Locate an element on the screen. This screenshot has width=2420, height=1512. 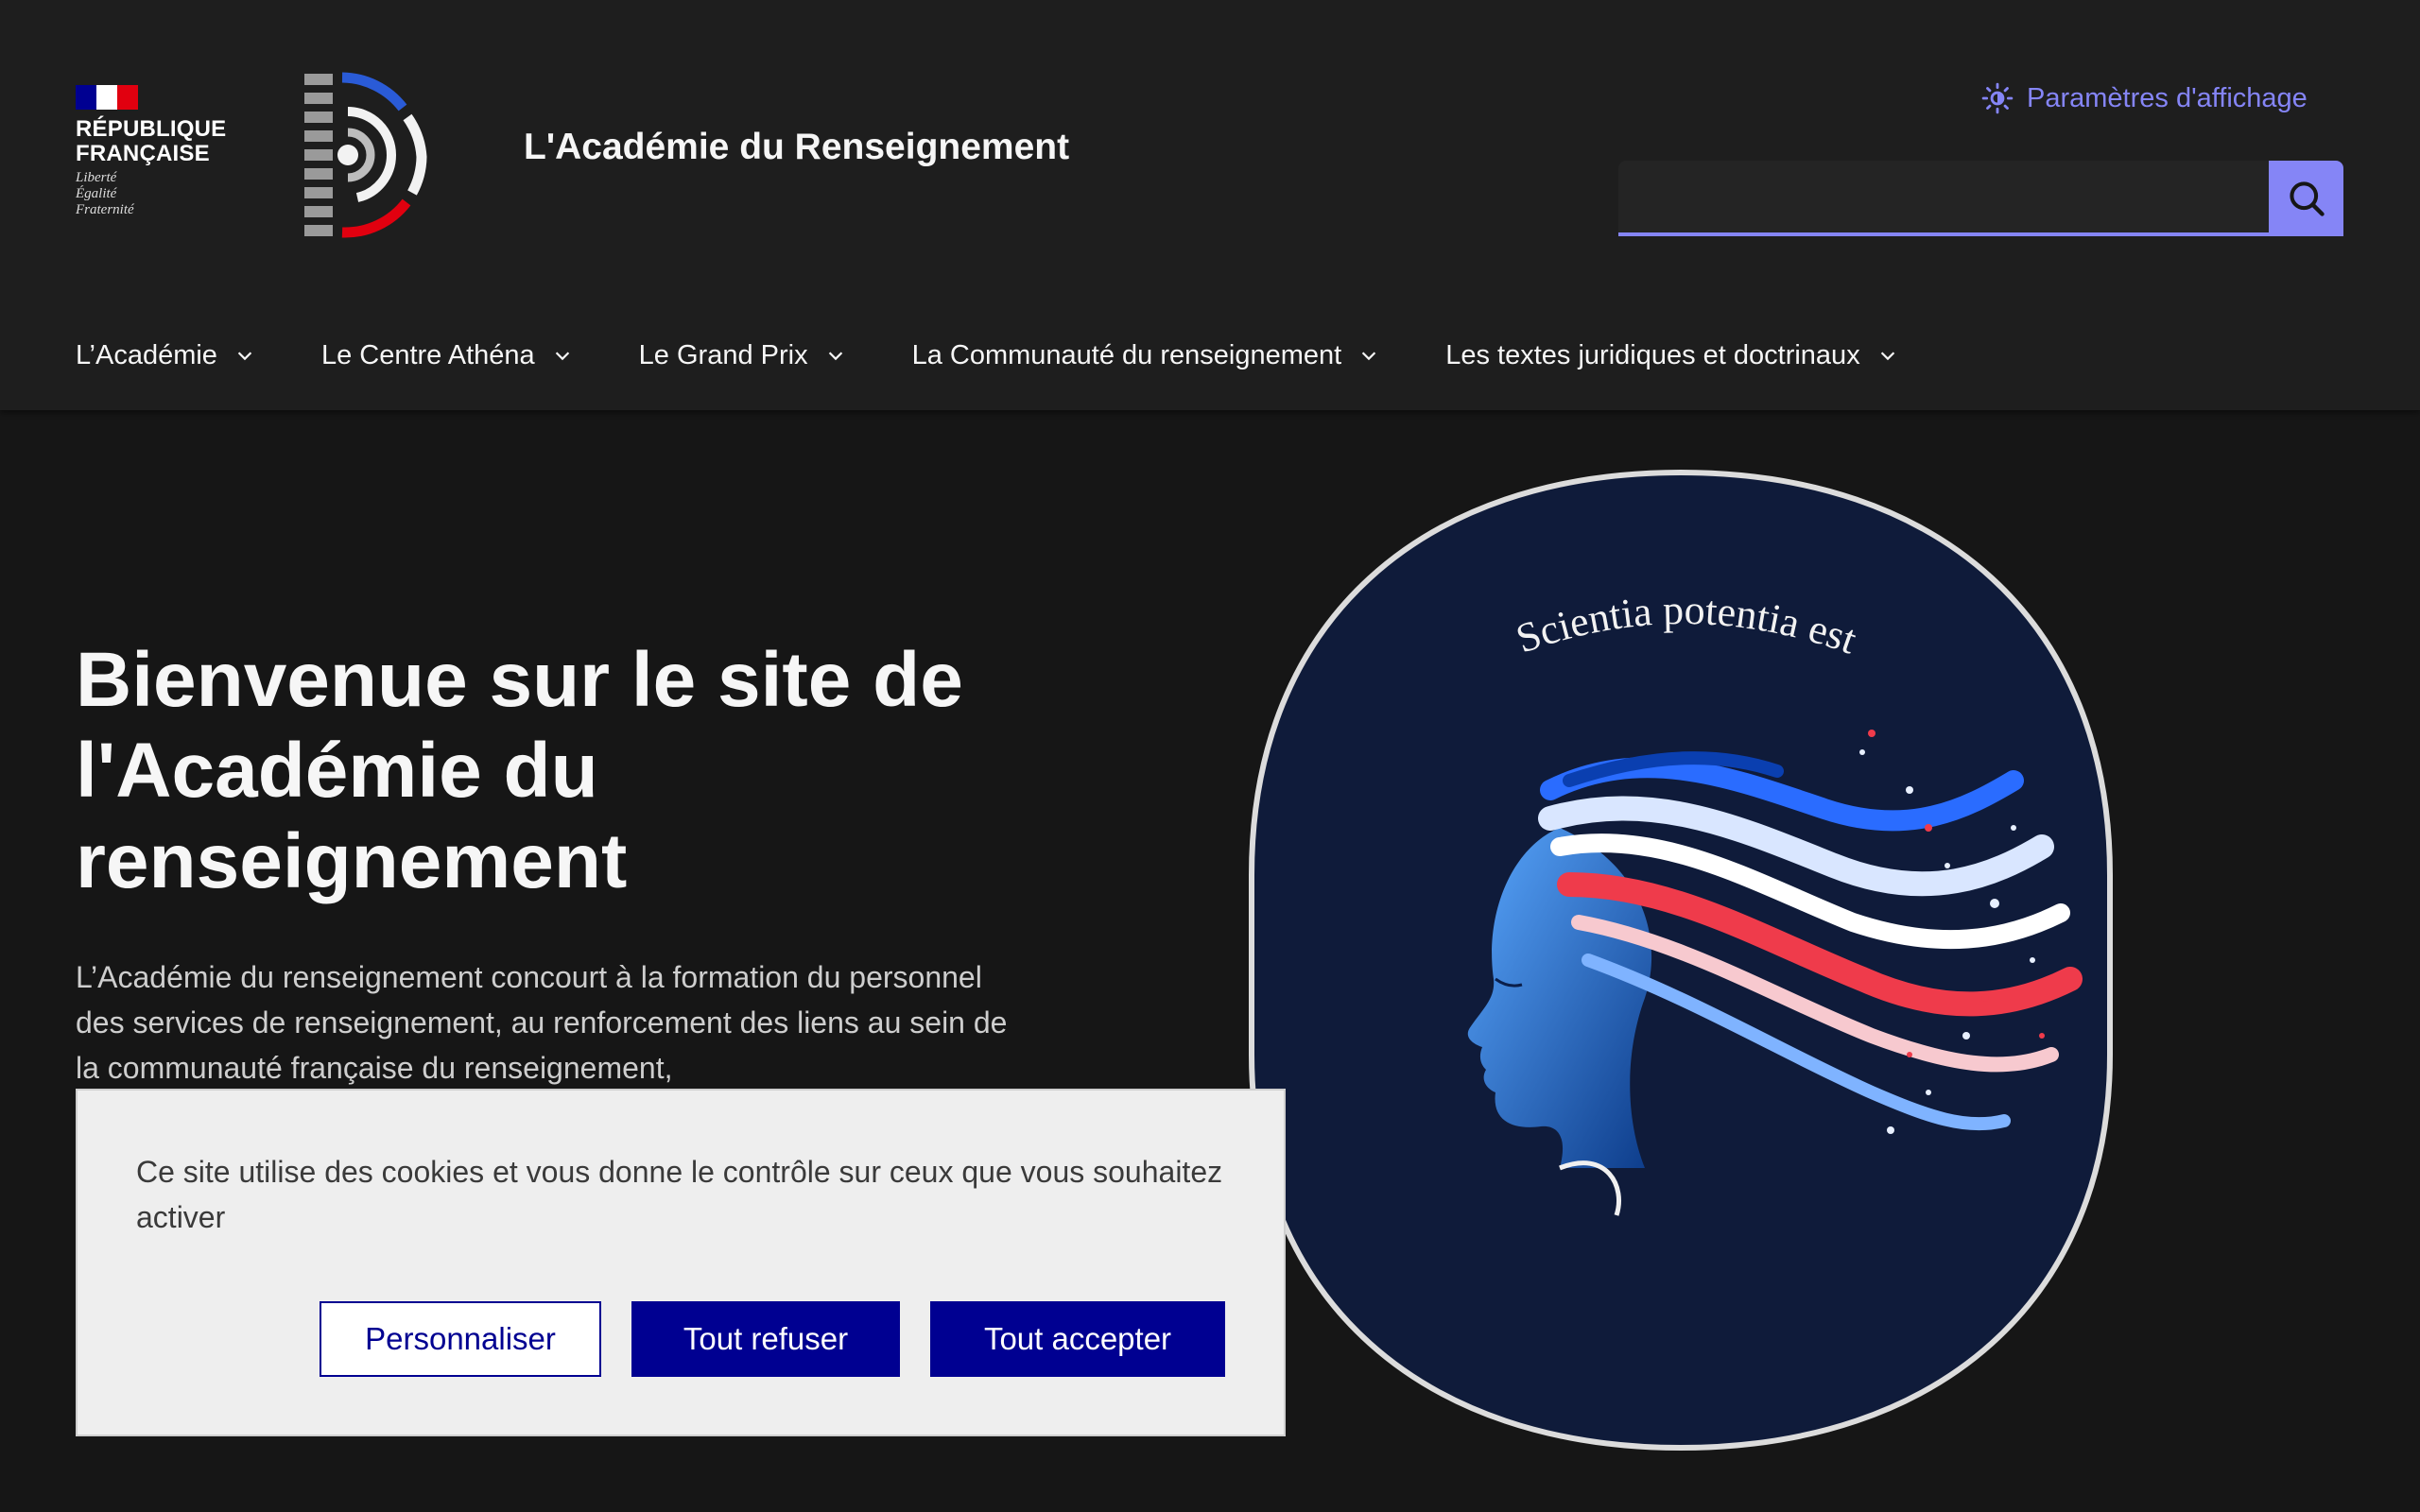
customize-cookies-button: Personnaliser is located at coordinates (460, 1339).